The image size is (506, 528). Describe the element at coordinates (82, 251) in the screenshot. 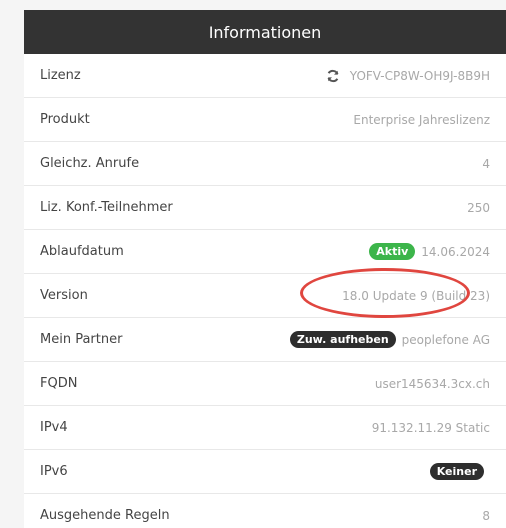

I see `row-label: Ablaufdatum` at that location.